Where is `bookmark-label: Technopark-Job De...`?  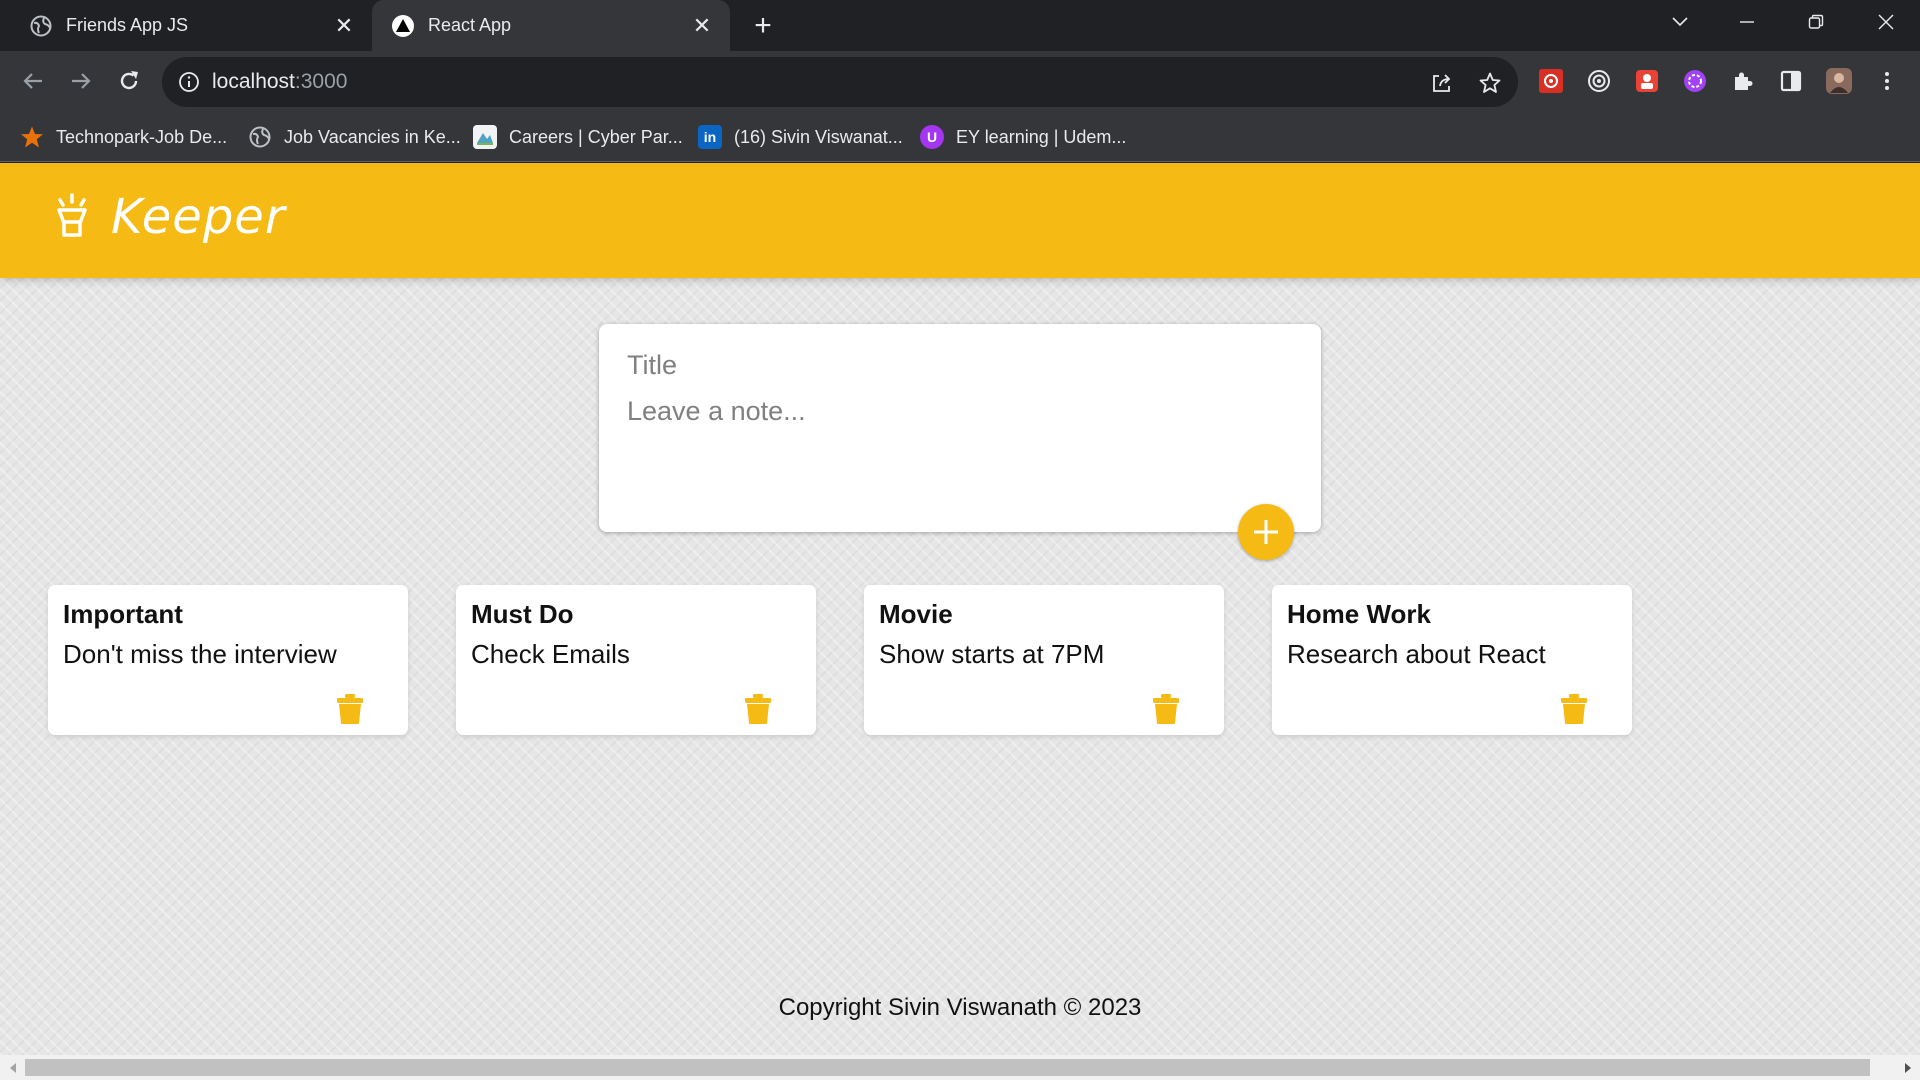
bookmark-label: Technopark-Job De... is located at coordinates (142, 136).